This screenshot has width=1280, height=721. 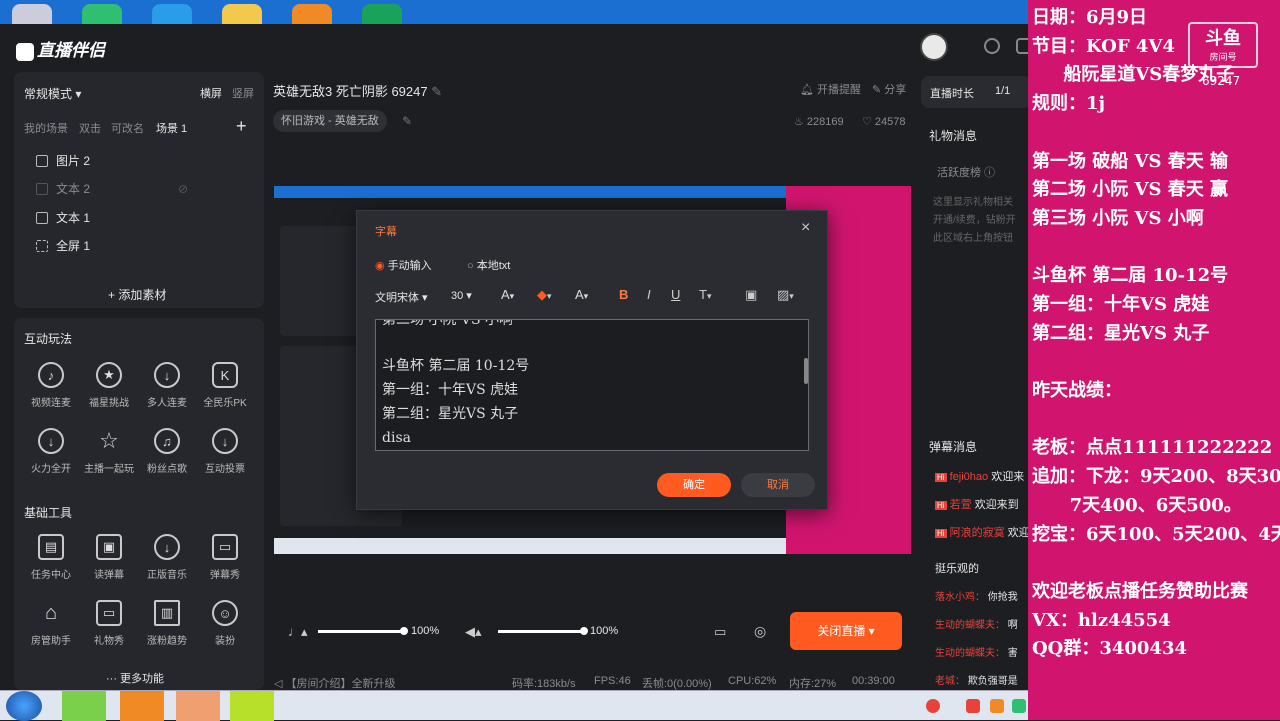 What do you see at coordinates (109, 557) in the screenshot?
I see `tool-read-danmu: ▣ 读弹幕` at bounding box center [109, 557].